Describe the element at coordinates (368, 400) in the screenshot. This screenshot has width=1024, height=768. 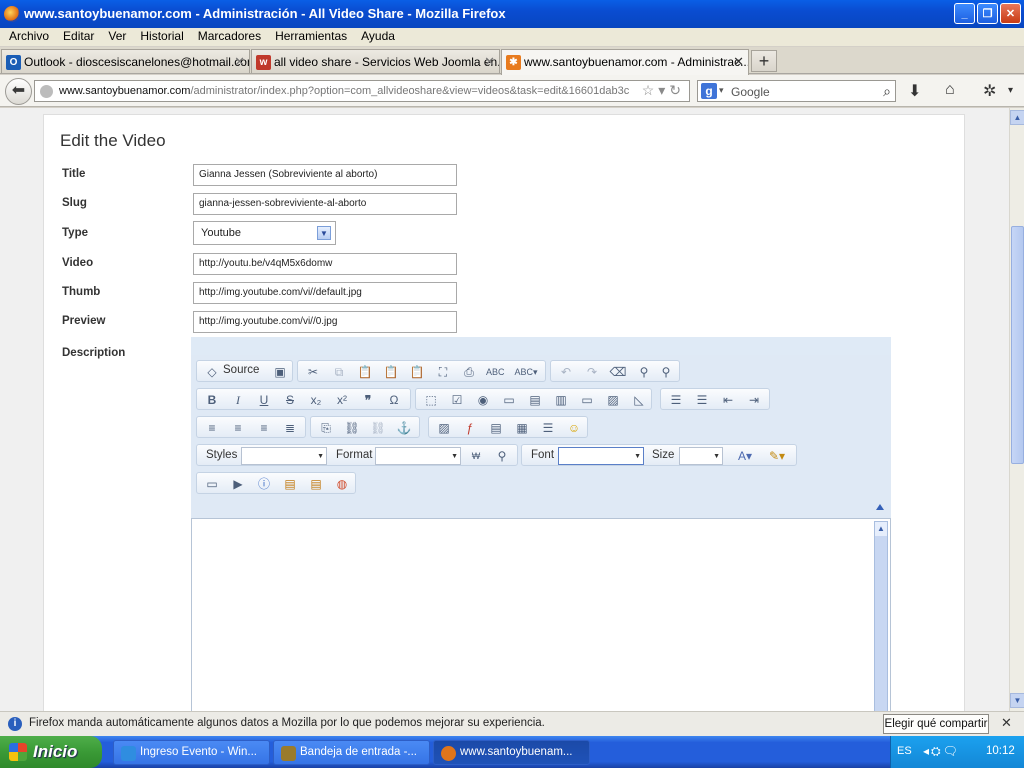
I see `blockquote-icon: ❞` at that location.